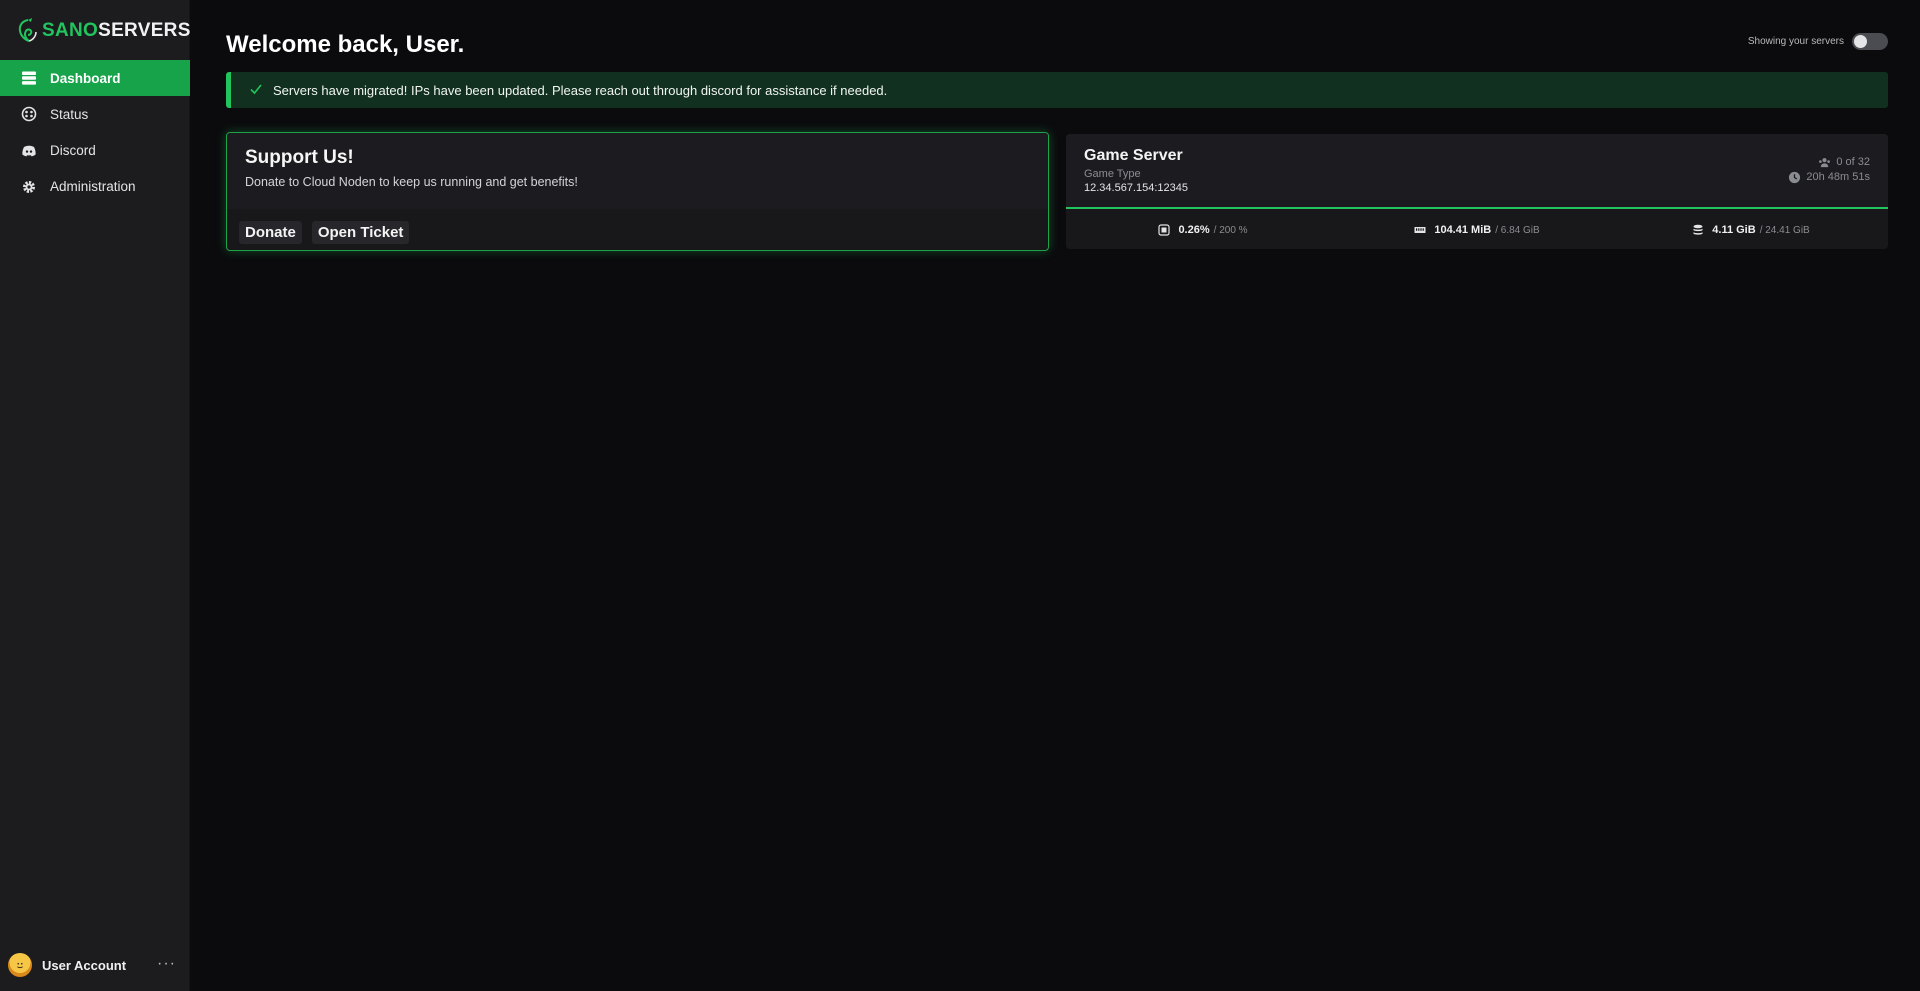  I want to click on sidebar-item-label: Administration, so click(93, 187).